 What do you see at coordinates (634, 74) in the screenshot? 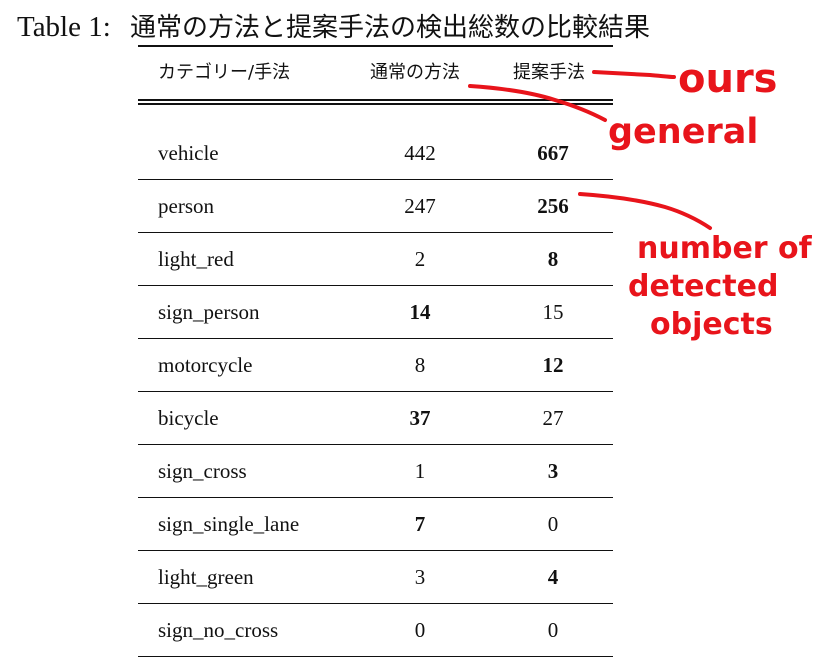
I see `ours-pointer-line` at bounding box center [634, 74].